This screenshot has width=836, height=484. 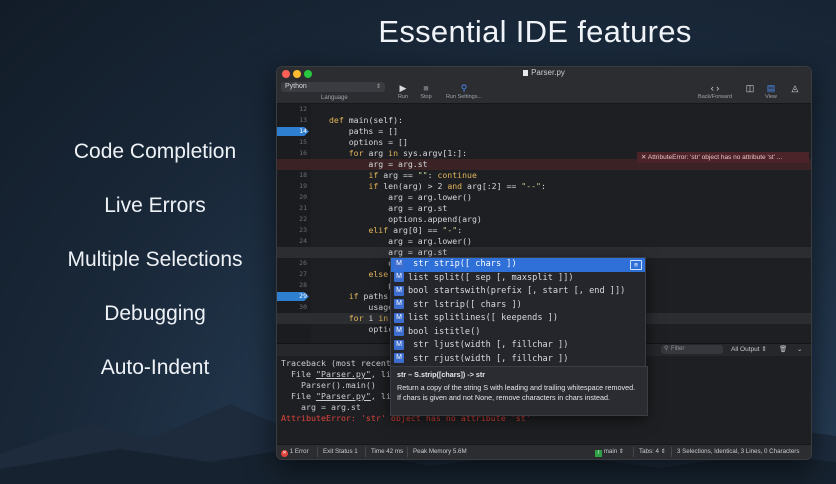 I want to click on back-forward-buttons: ‹ › Back/Forward, so click(x=715, y=91).